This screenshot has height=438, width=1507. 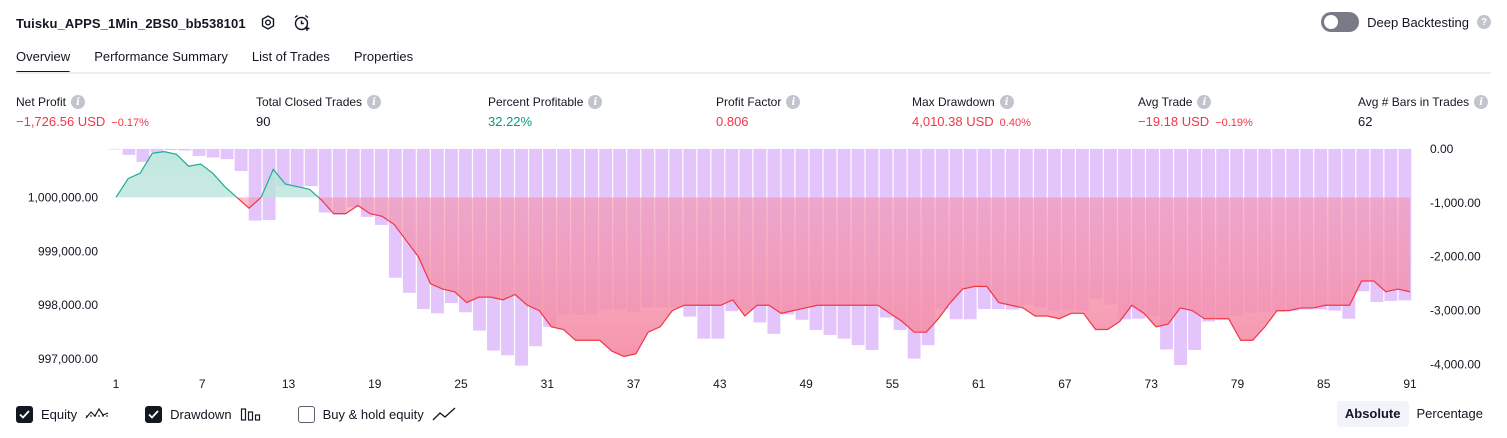 What do you see at coordinates (202, 384) in the screenshot?
I see `x-axis-tick-label: 7` at bounding box center [202, 384].